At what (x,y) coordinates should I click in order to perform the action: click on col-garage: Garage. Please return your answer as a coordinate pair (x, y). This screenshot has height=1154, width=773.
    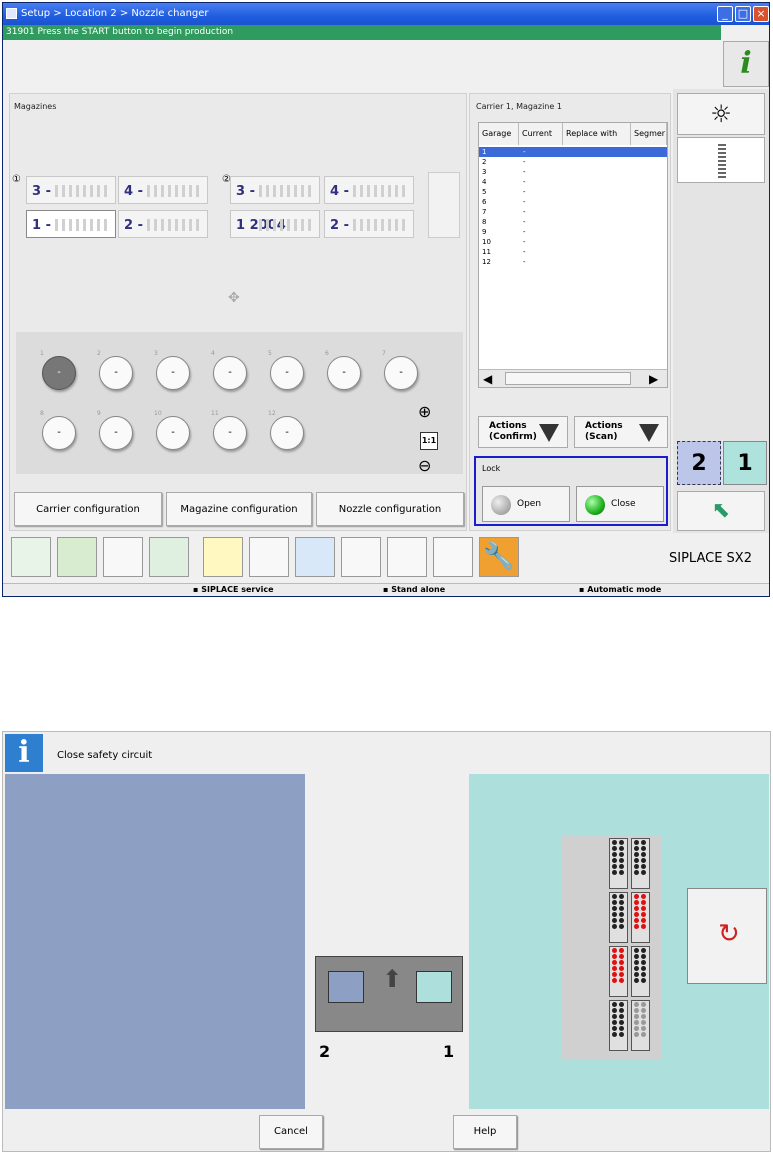
    Looking at the image, I should click on (499, 134).